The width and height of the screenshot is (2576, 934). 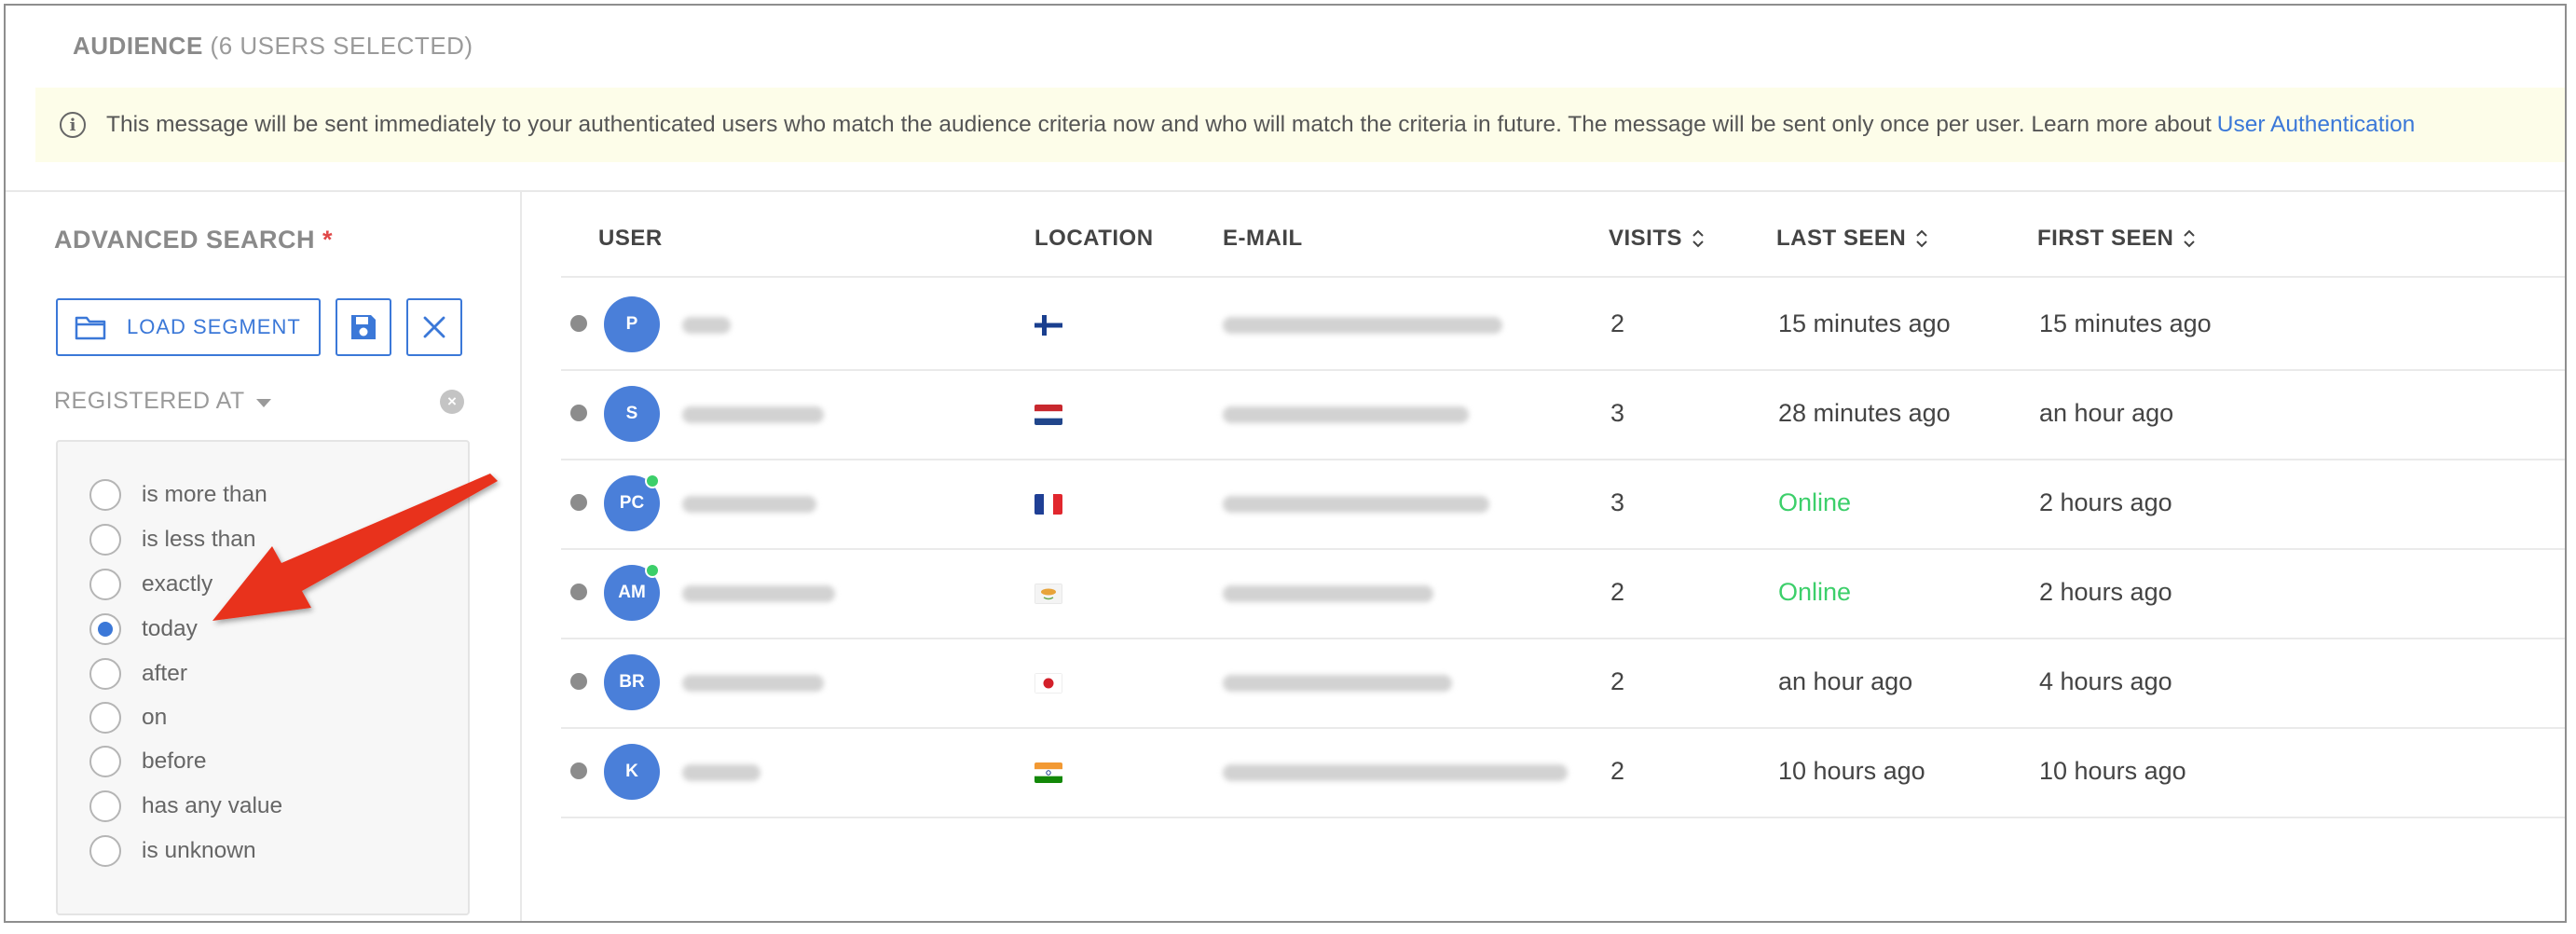 I want to click on audience-title: AUDIENCE, so click(x=138, y=46).